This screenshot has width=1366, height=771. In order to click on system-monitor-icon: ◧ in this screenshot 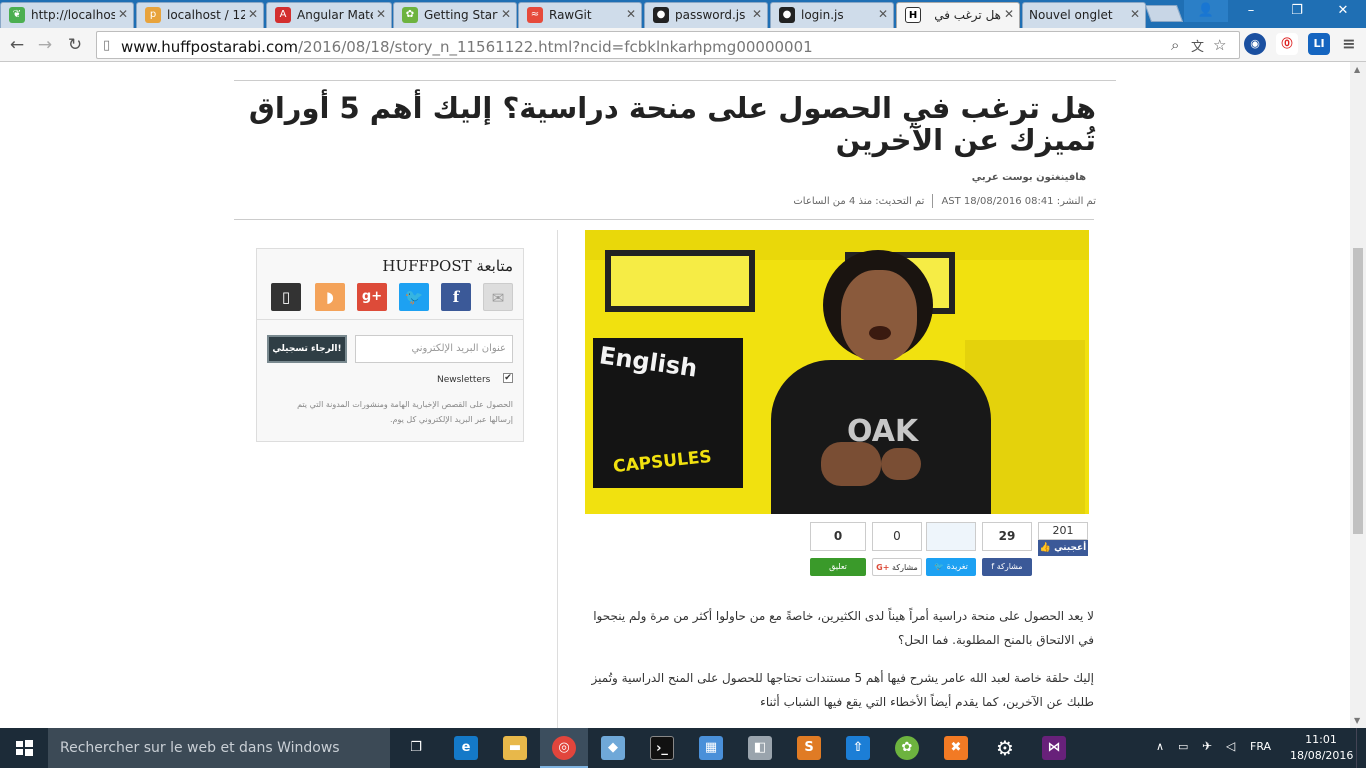, I will do `click(760, 748)`.